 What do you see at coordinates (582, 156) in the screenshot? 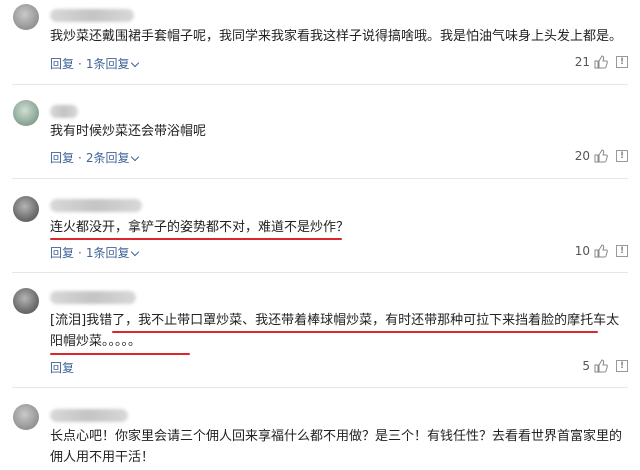
I see `like-count: 20` at bounding box center [582, 156].